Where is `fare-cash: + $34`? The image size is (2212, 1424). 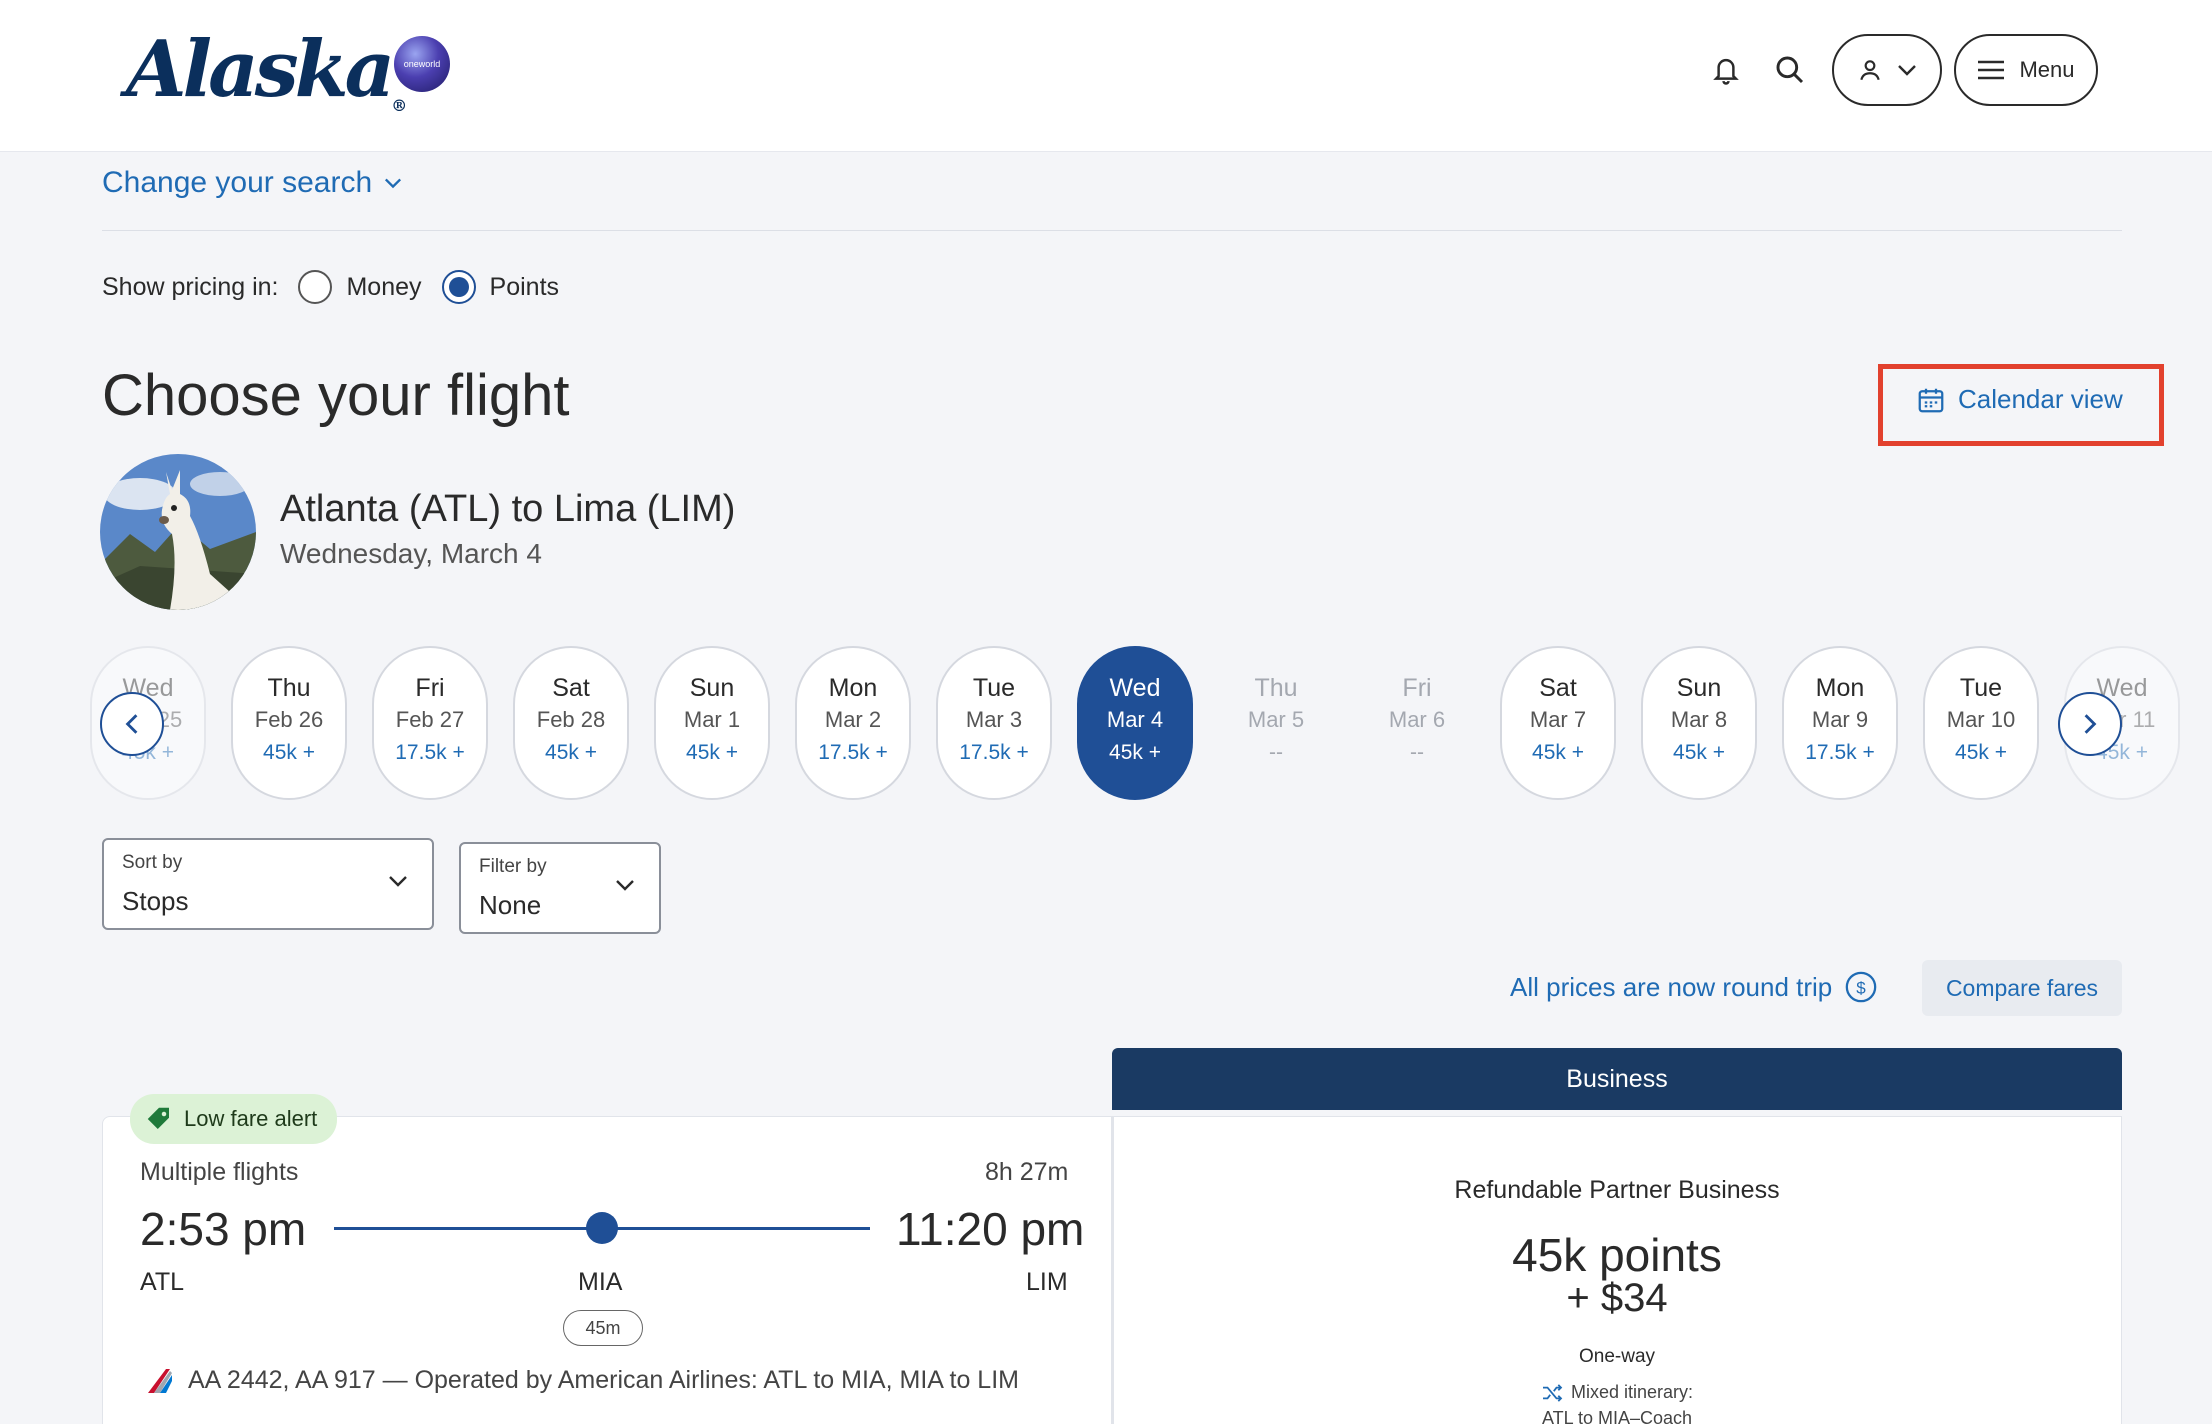 fare-cash: + $34 is located at coordinates (1617, 1298).